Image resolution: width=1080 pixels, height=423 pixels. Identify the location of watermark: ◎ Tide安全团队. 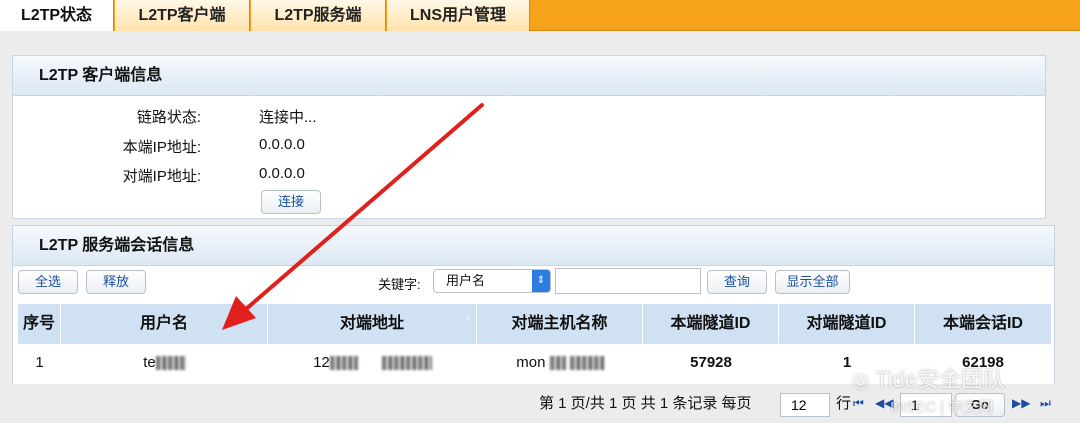
(928, 378).